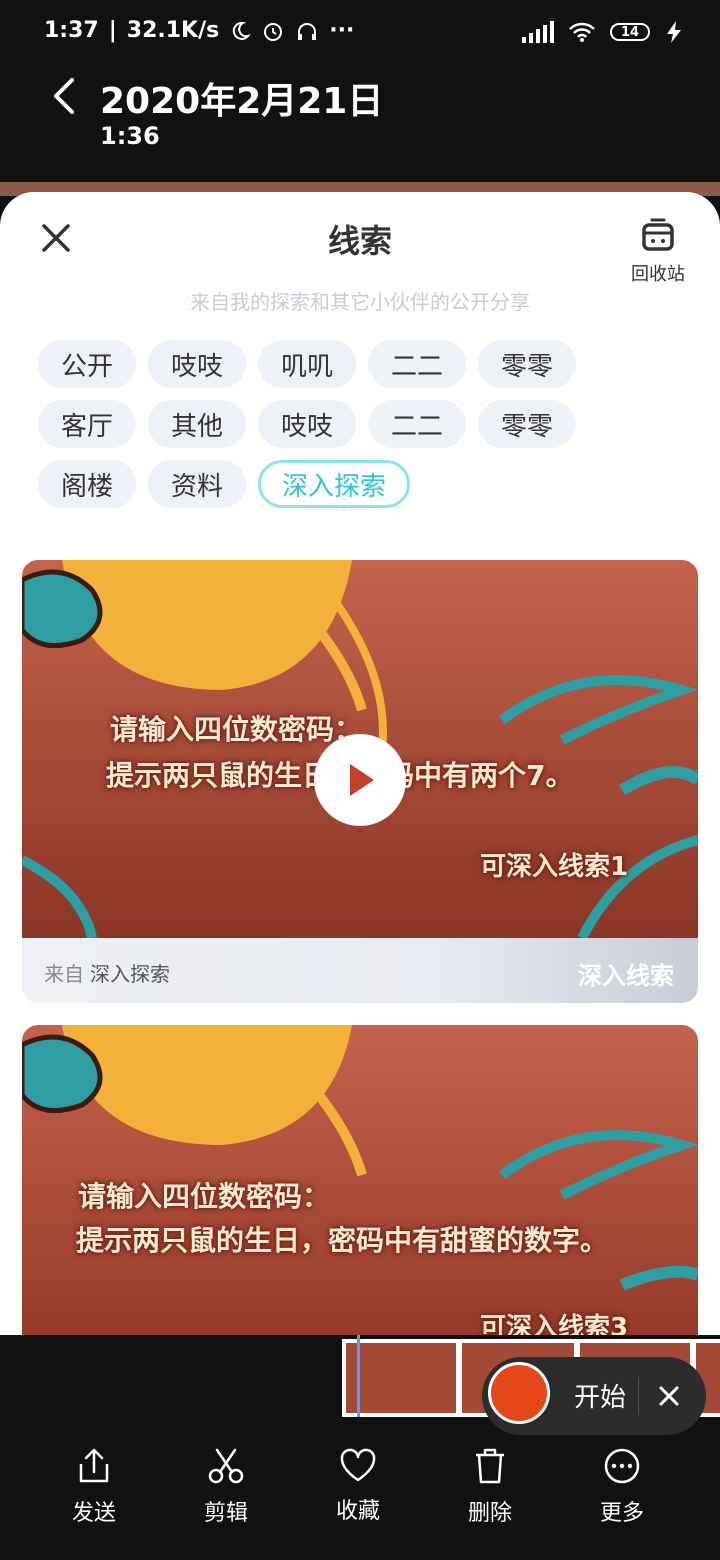  I want to click on recycle-bin-label: 回收站, so click(658, 274).